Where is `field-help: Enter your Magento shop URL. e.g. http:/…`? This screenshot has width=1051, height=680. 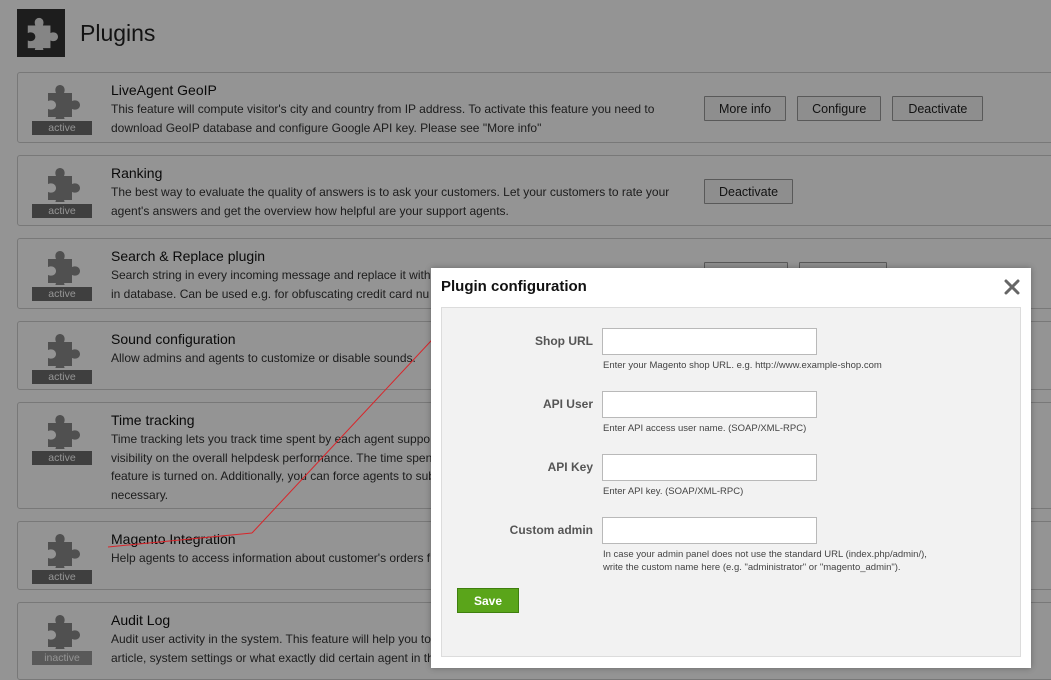 field-help: Enter your Magento shop URL. e.g. http:/… is located at coordinates (742, 365).